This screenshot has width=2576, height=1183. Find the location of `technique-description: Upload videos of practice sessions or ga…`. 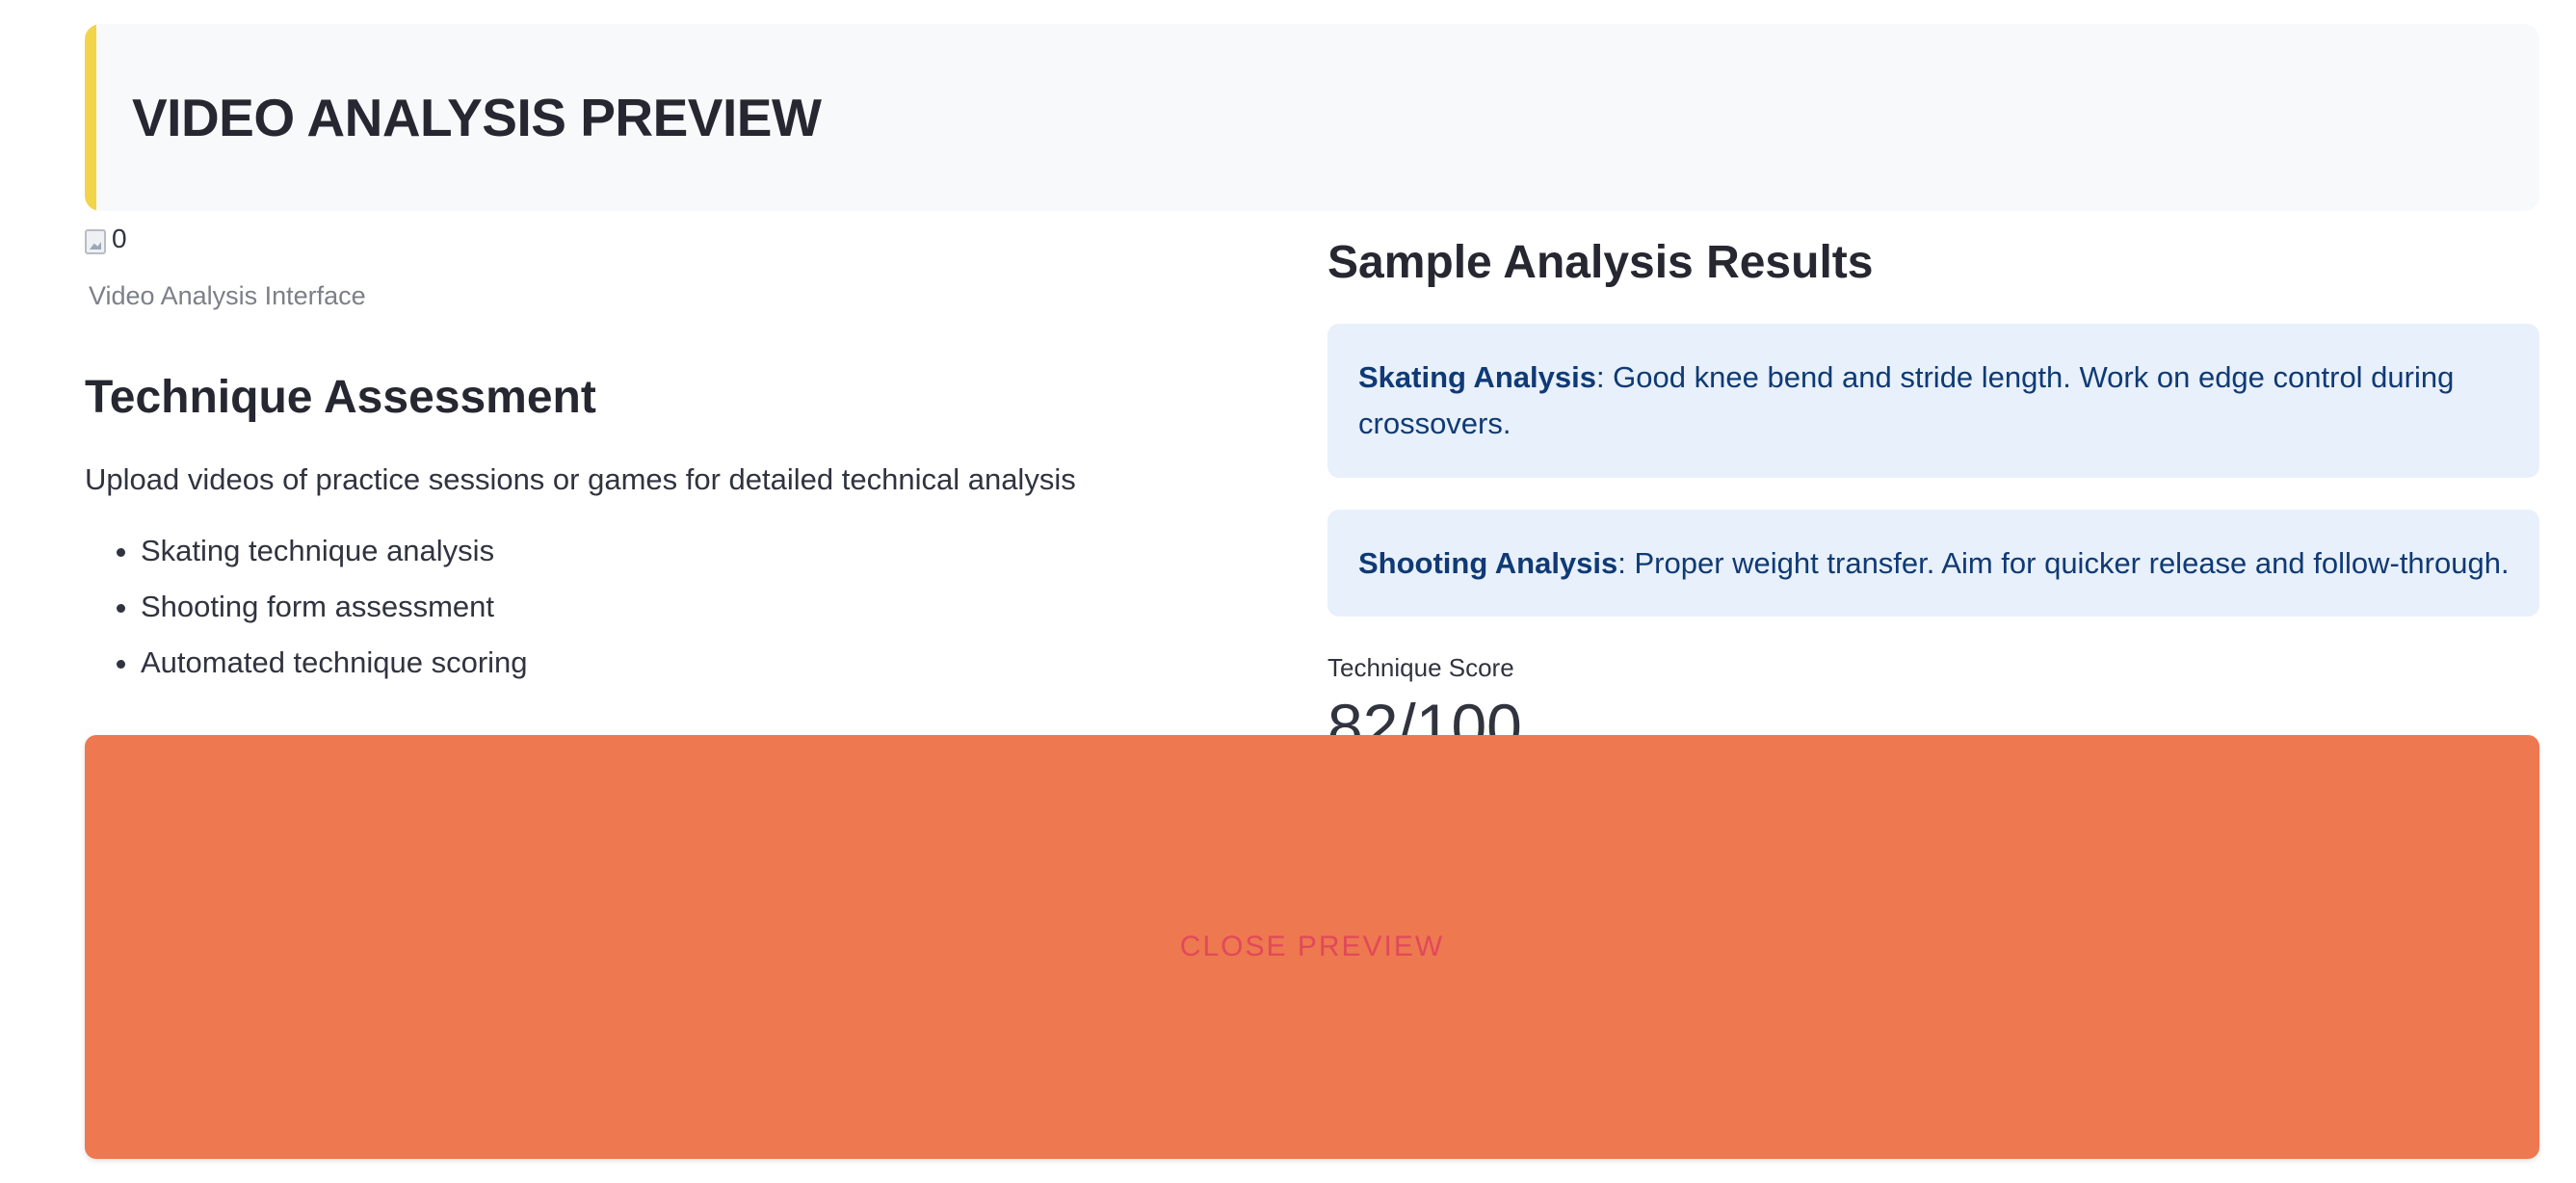

technique-description: Upload videos of practice sessions or ga… is located at coordinates (581, 479).